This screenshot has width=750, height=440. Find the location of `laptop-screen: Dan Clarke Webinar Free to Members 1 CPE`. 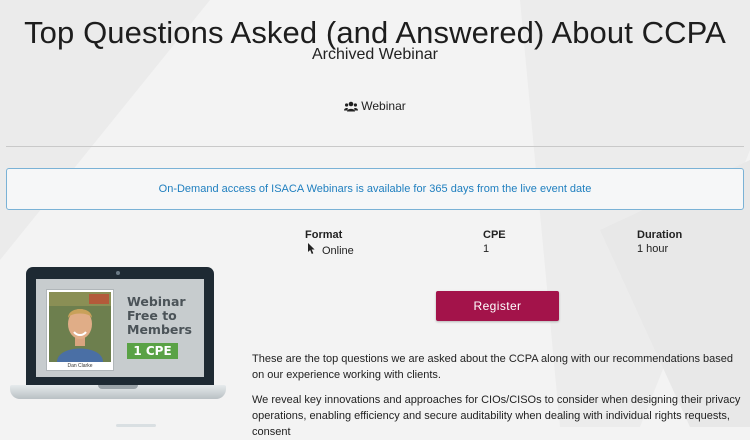

laptop-screen: Dan Clarke Webinar Free to Members 1 CPE is located at coordinates (120, 328).